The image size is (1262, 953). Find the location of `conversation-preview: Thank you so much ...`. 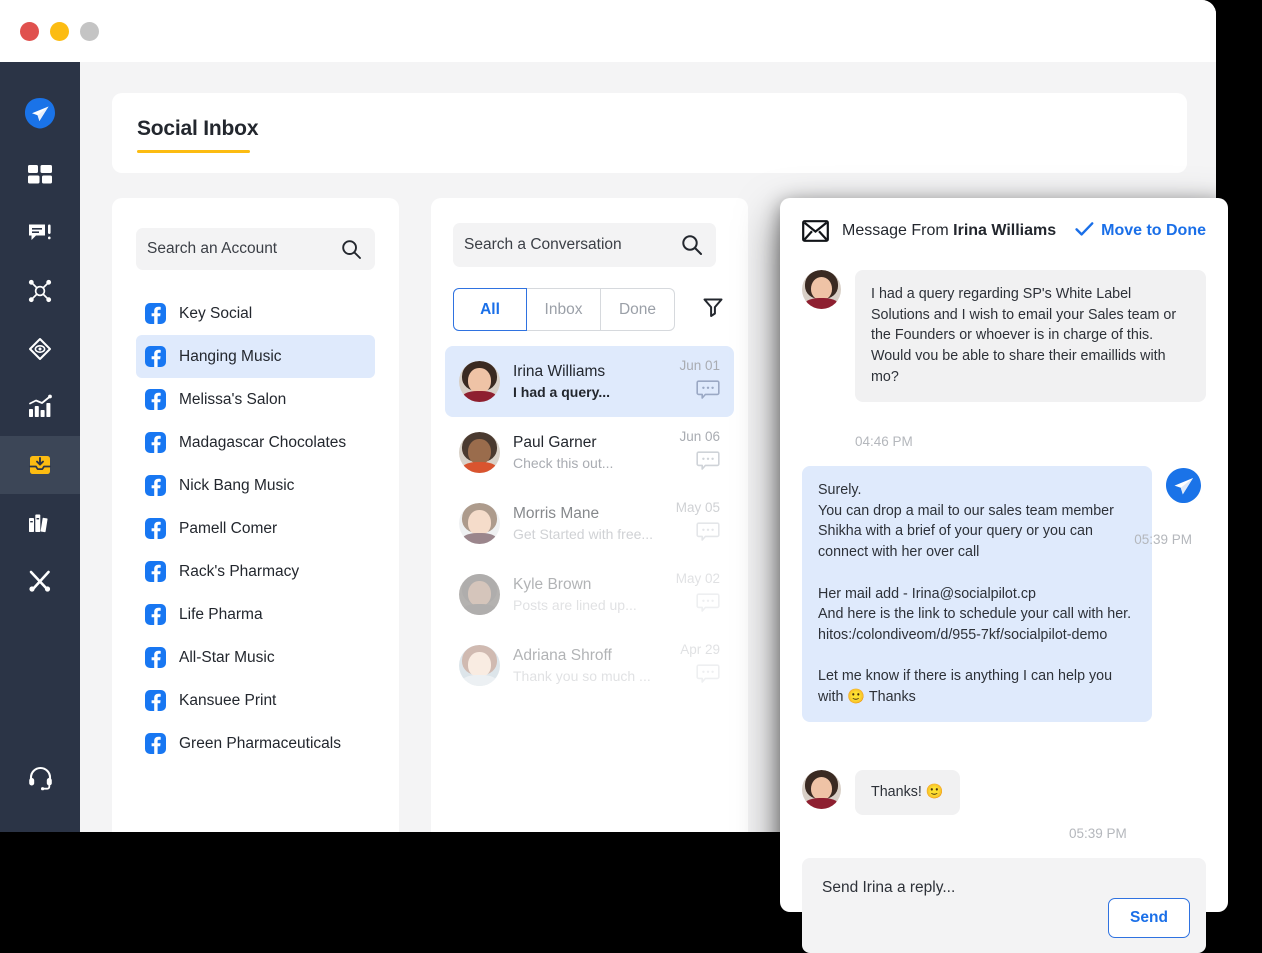

conversation-preview: Thank you so much ... is located at coordinates (582, 676).